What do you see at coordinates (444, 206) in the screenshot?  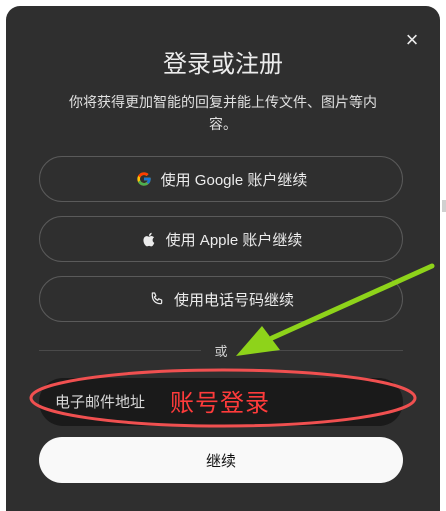 I see `edge-mark` at bounding box center [444, 206].